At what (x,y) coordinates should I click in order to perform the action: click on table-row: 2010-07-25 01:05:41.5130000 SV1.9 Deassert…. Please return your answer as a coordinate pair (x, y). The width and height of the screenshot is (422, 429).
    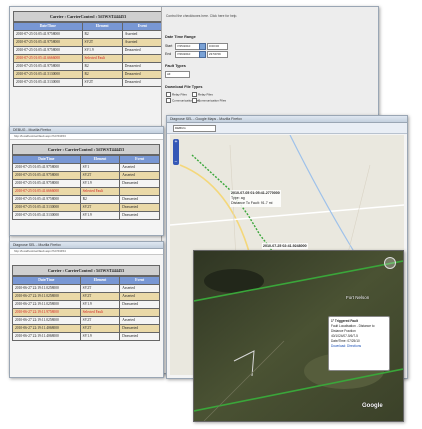
    Looking at the image, I should click on (86, 215).